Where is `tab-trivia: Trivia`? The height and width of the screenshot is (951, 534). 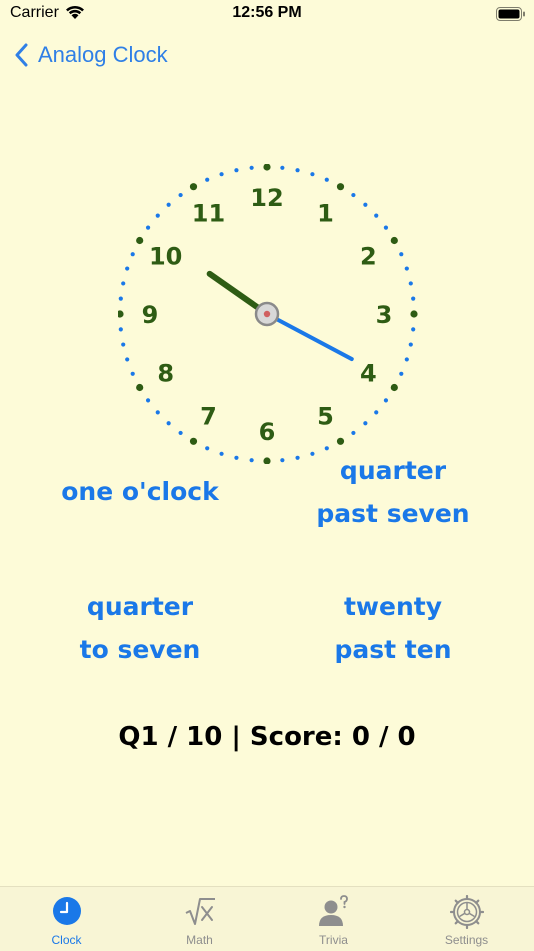
tab-trivia: Trivia is located at coordinates (333, 919).